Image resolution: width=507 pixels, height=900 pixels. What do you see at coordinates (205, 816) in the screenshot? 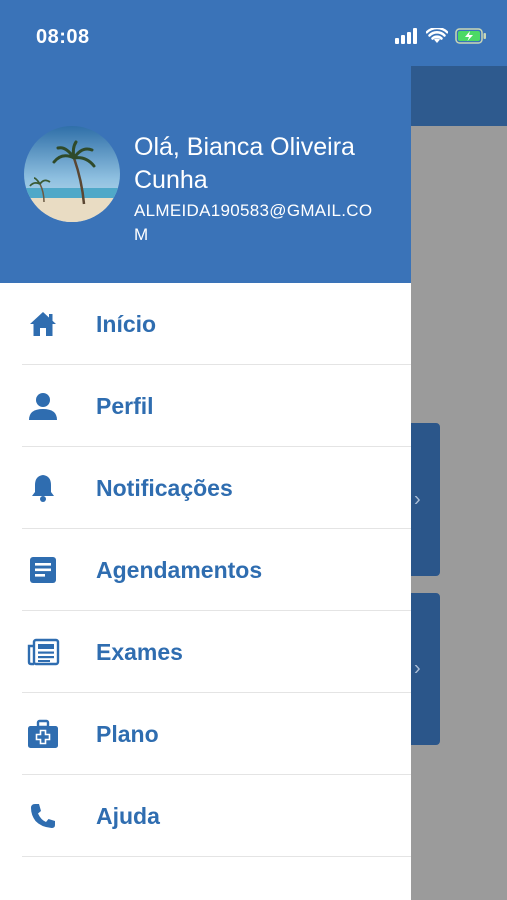
I see `menu-item-ajuda: Ajuda` at bounding box center [205, 816].